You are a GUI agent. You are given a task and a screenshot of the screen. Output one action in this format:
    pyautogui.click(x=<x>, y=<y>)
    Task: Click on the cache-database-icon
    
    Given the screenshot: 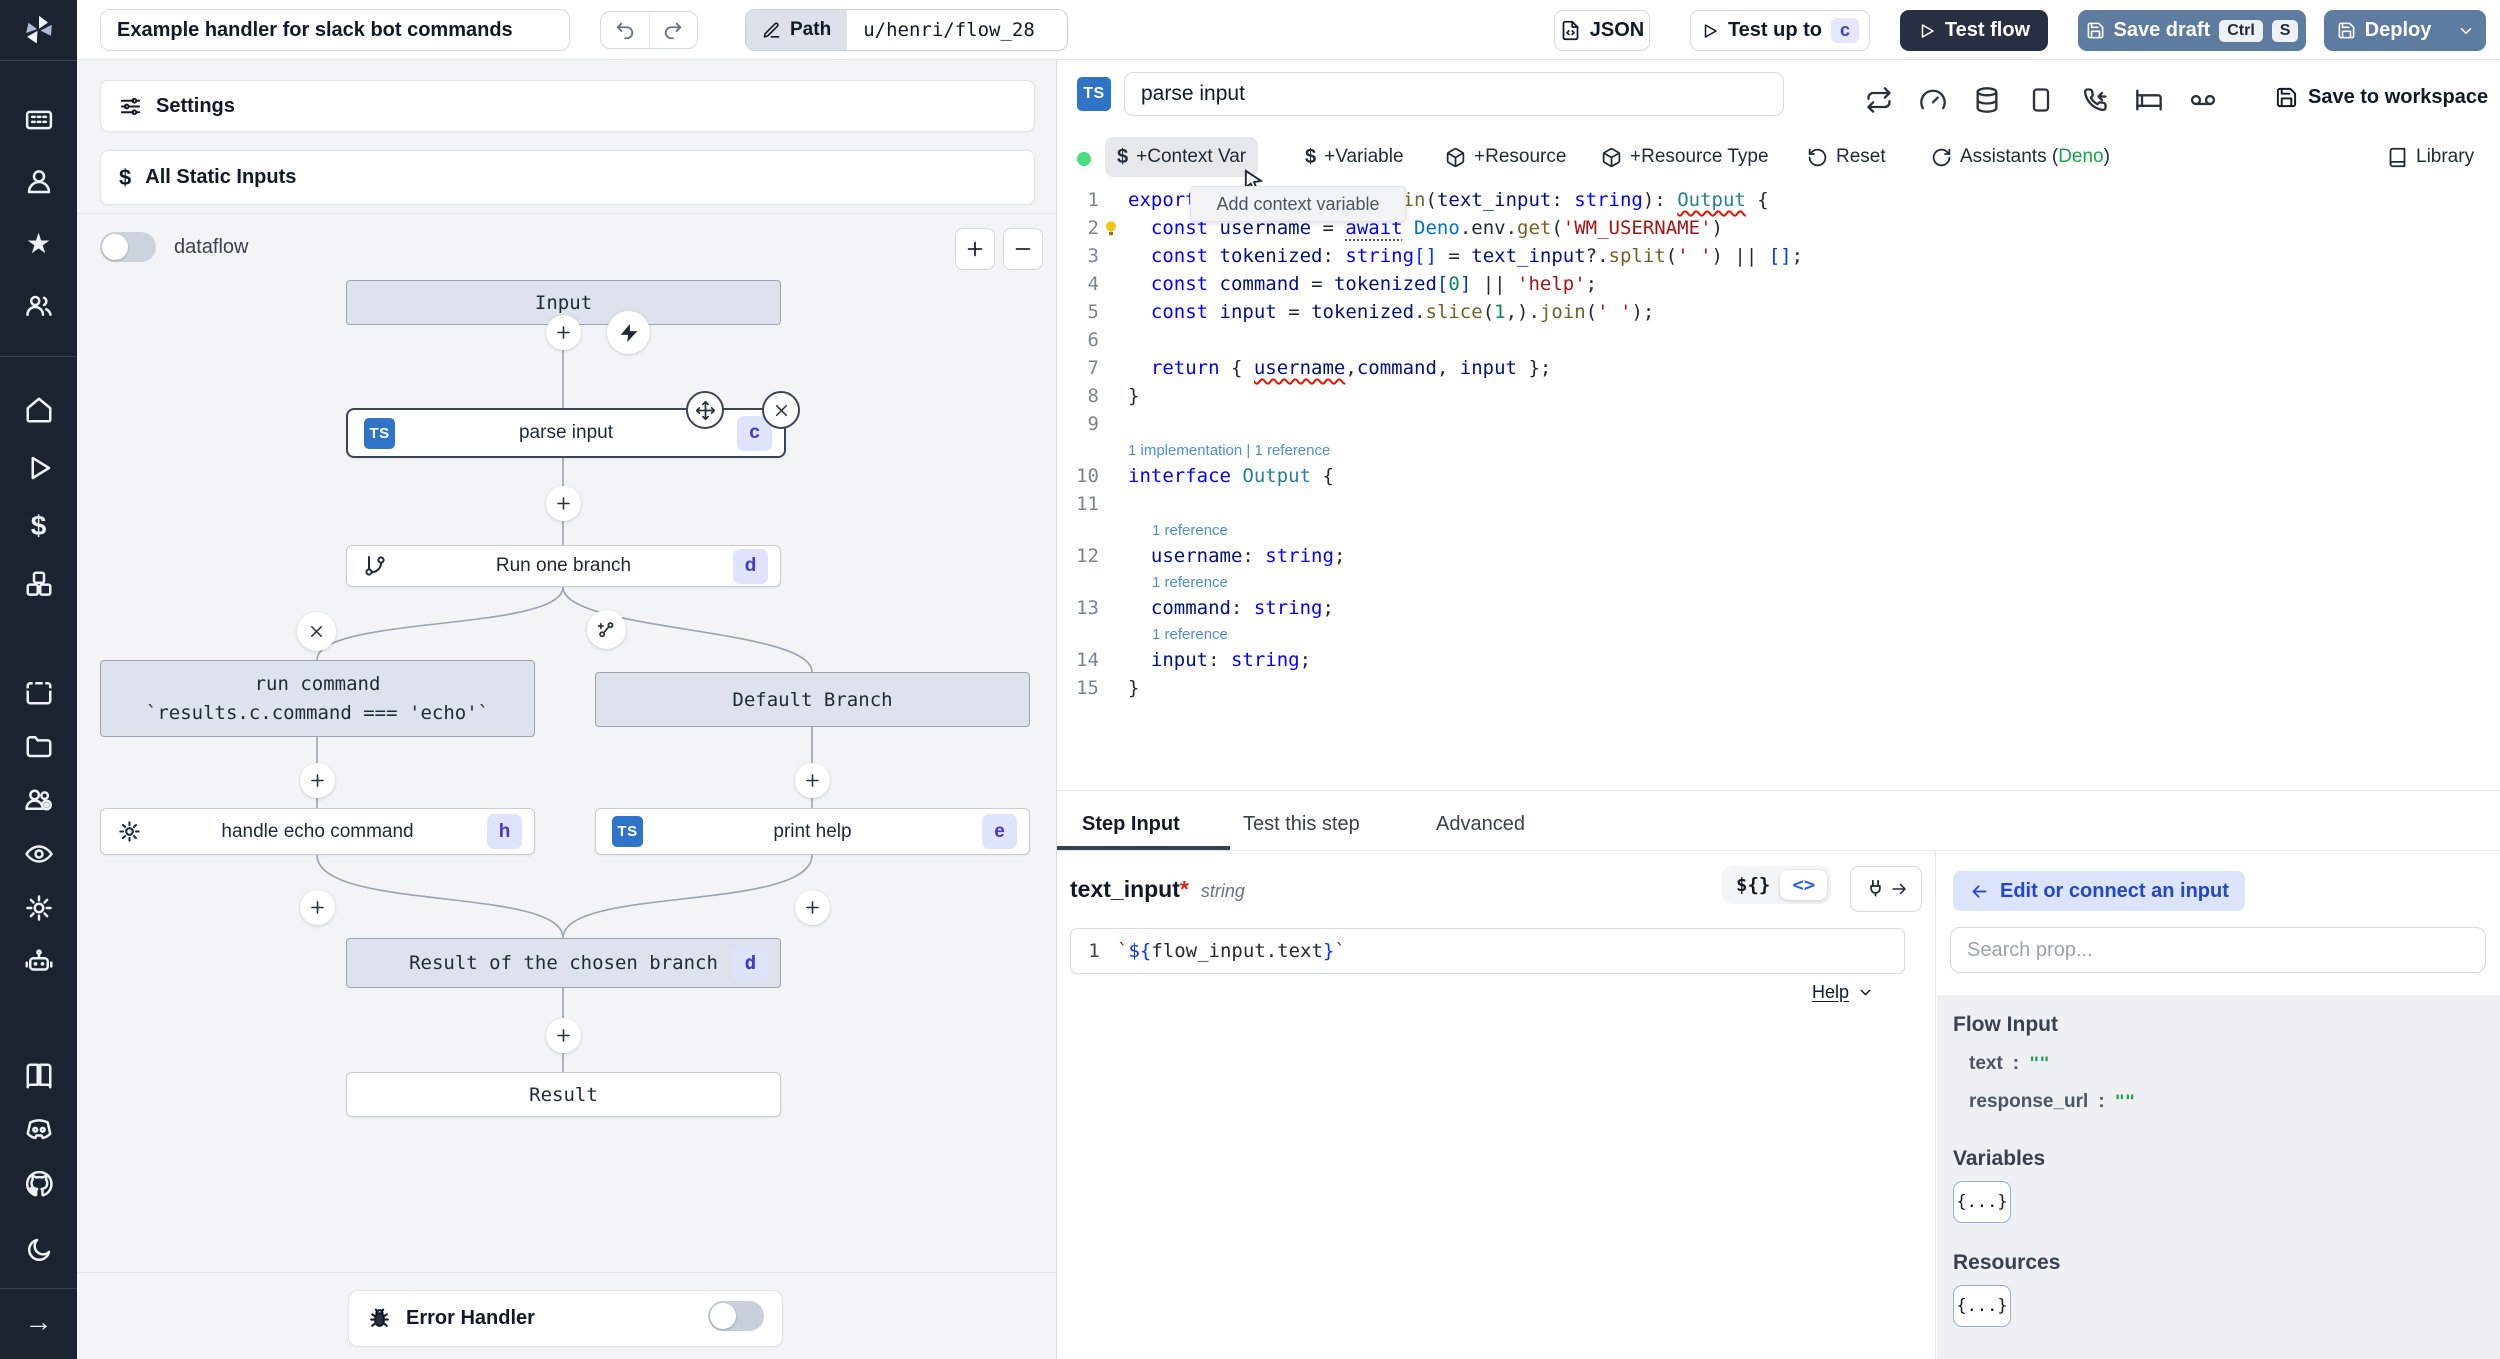 What is the action you would take?
    pyautogui.click(x=1987, y=100)
    